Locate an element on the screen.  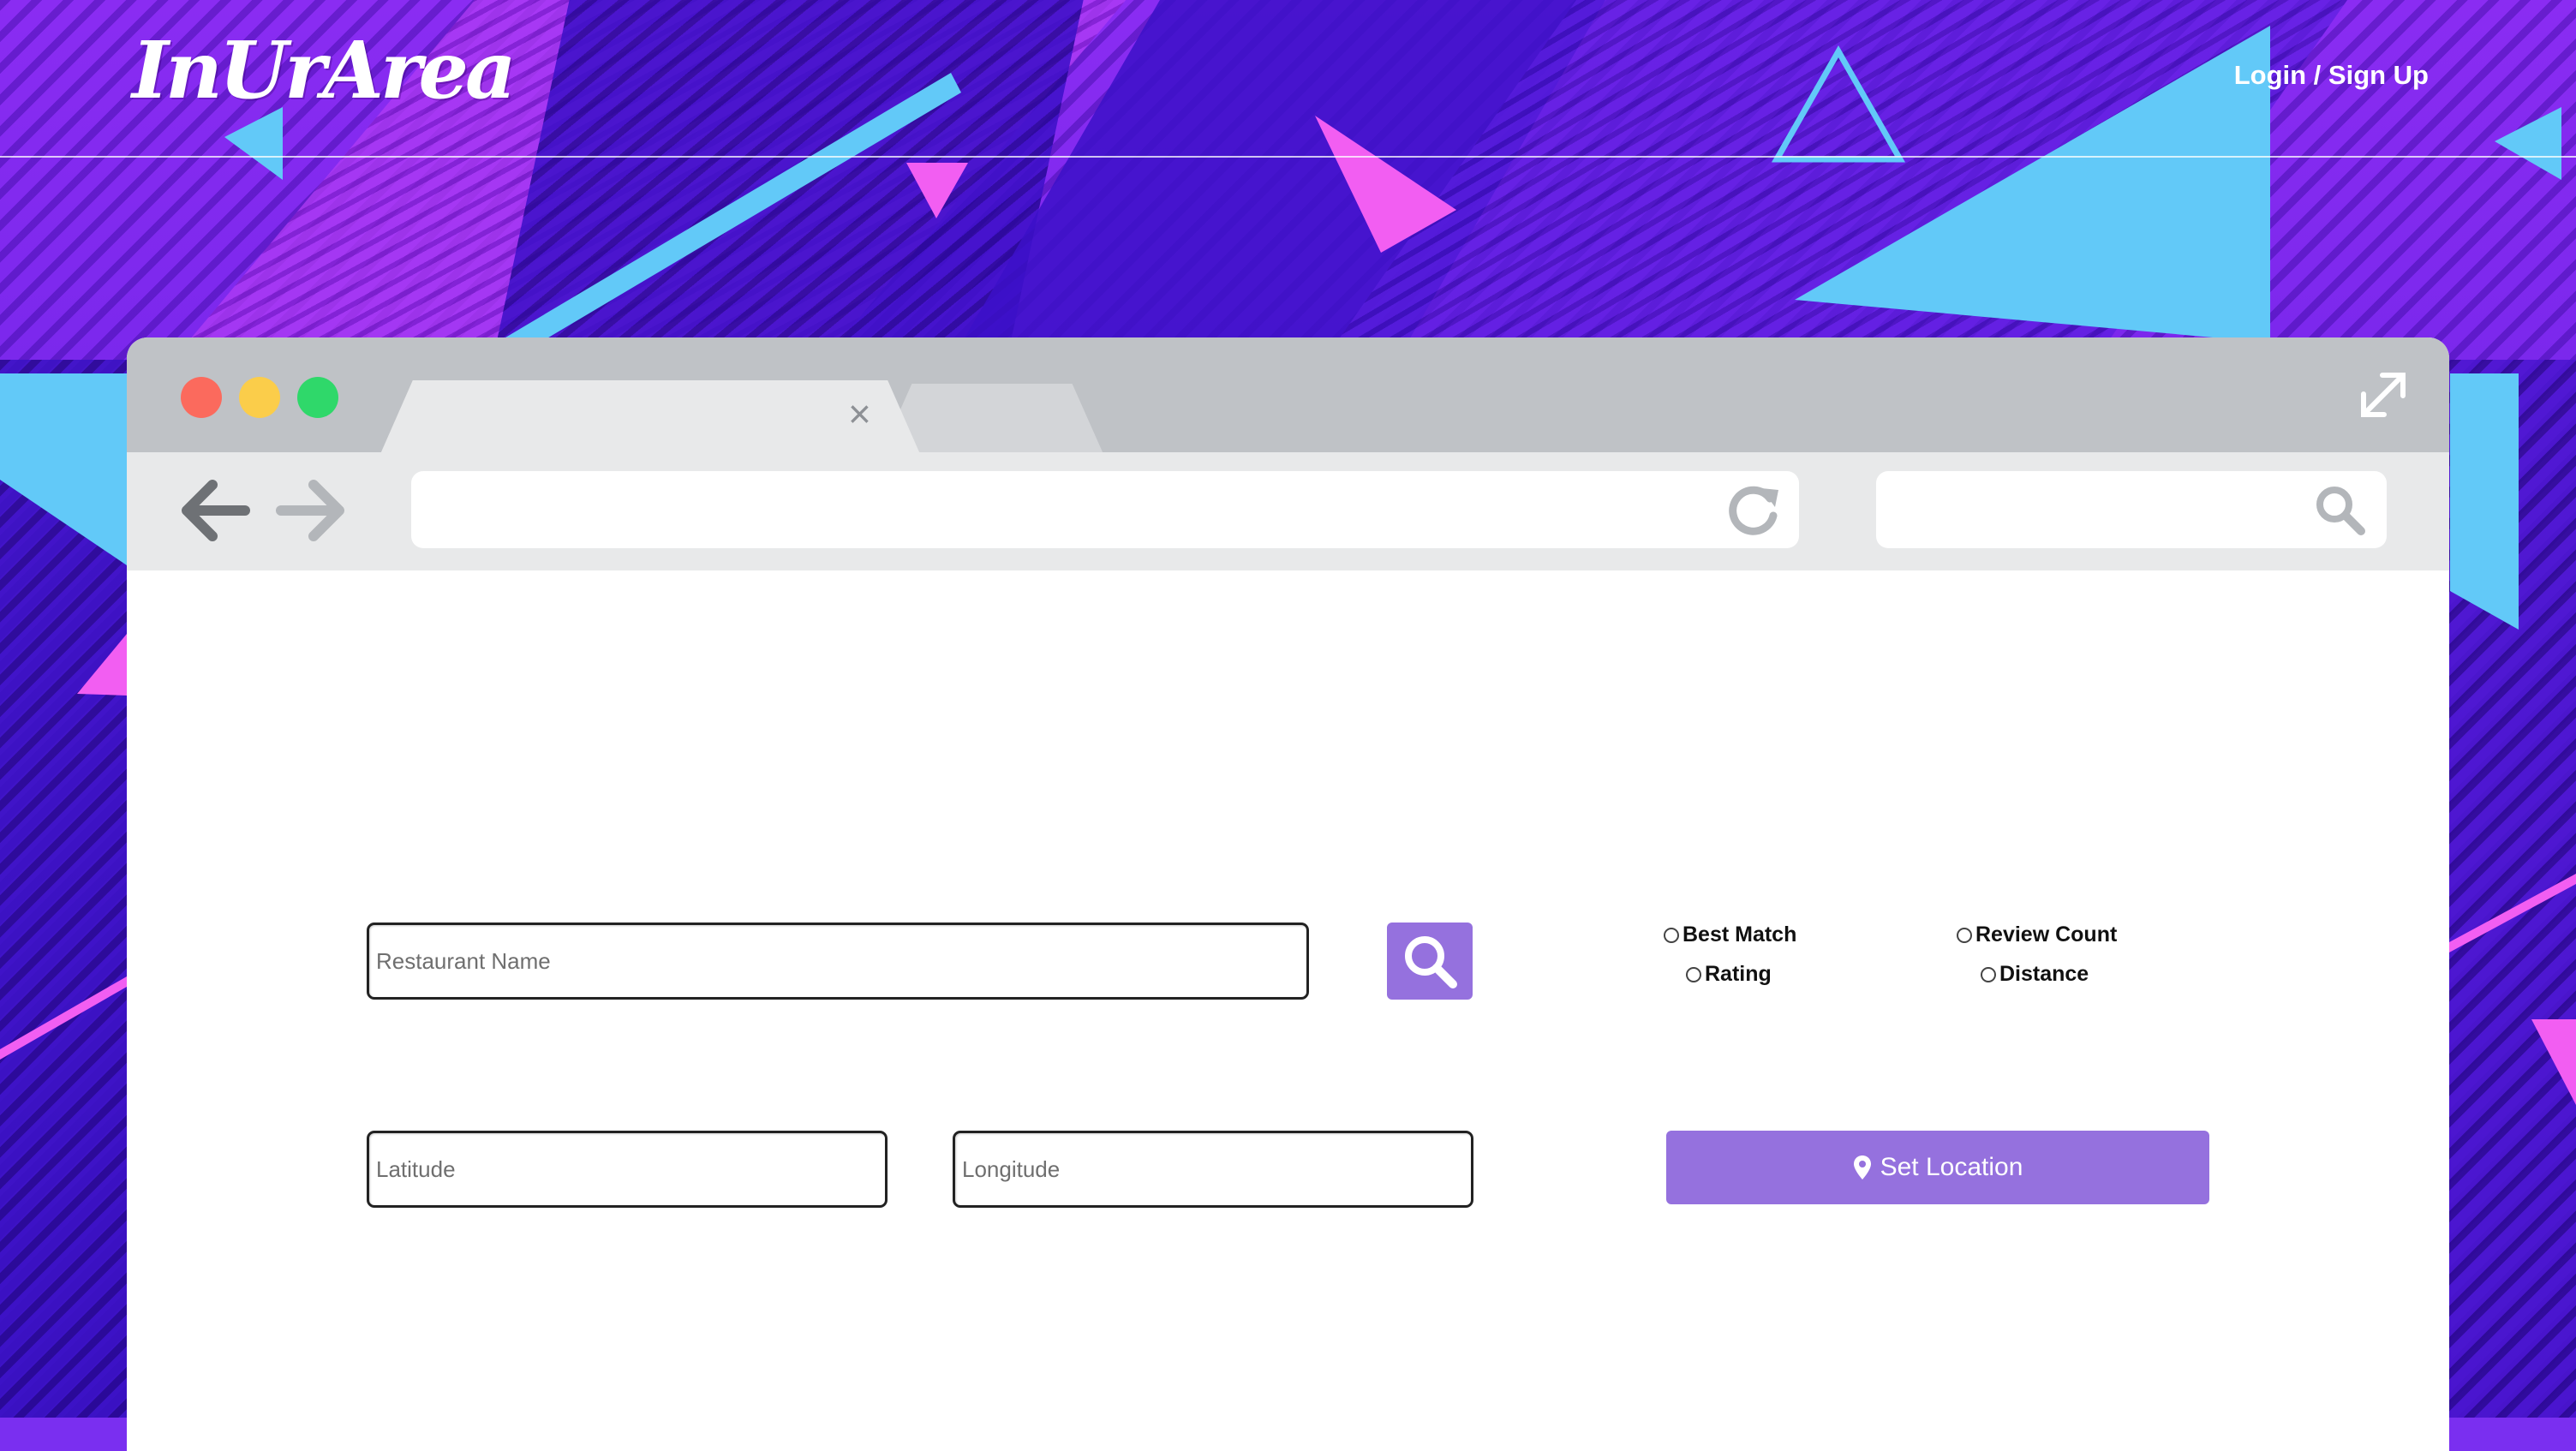
login-signup-link: Login / Sign Up is located at coordinates (2332, 75).